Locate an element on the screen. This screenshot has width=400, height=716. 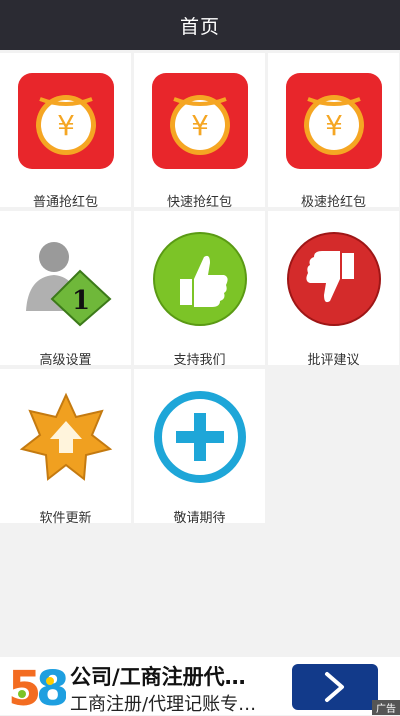
tile-label: 敬请期待 is located at coordinates (199, 518).